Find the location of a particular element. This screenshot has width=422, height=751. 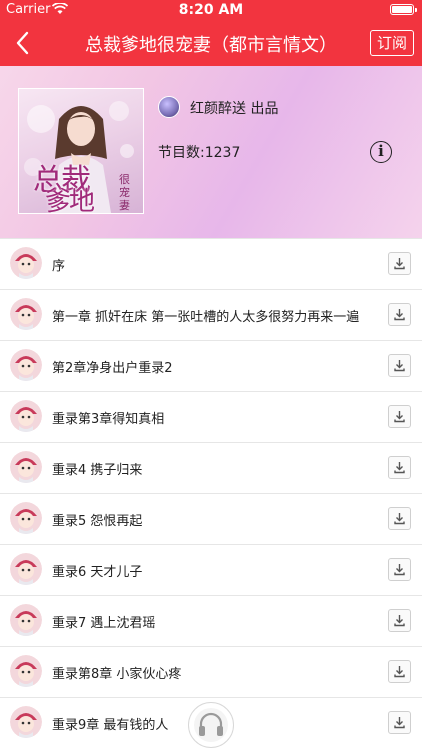

episode-row: 重录5 怨恨再起 is located at coordinates (211, 518).